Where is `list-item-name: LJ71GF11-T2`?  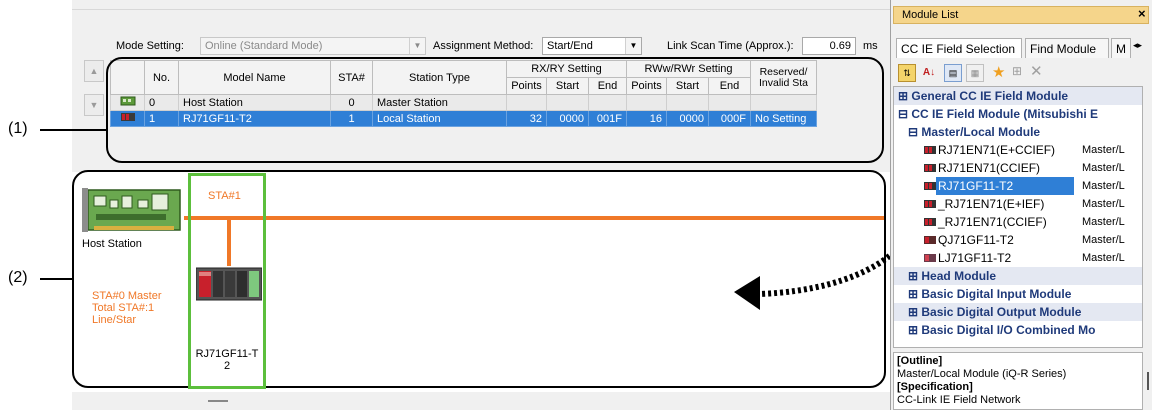
list-item-name: LJ71GF11-T2 is located at coordinates (975, 258).